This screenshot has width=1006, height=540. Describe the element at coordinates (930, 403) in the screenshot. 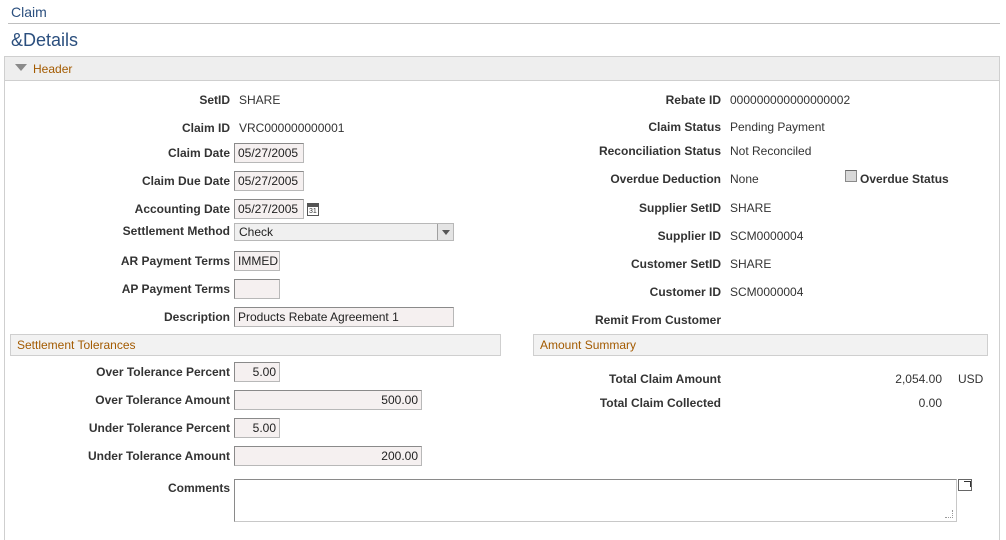

I see `total-claim-collected-value: 0.00` at that location.